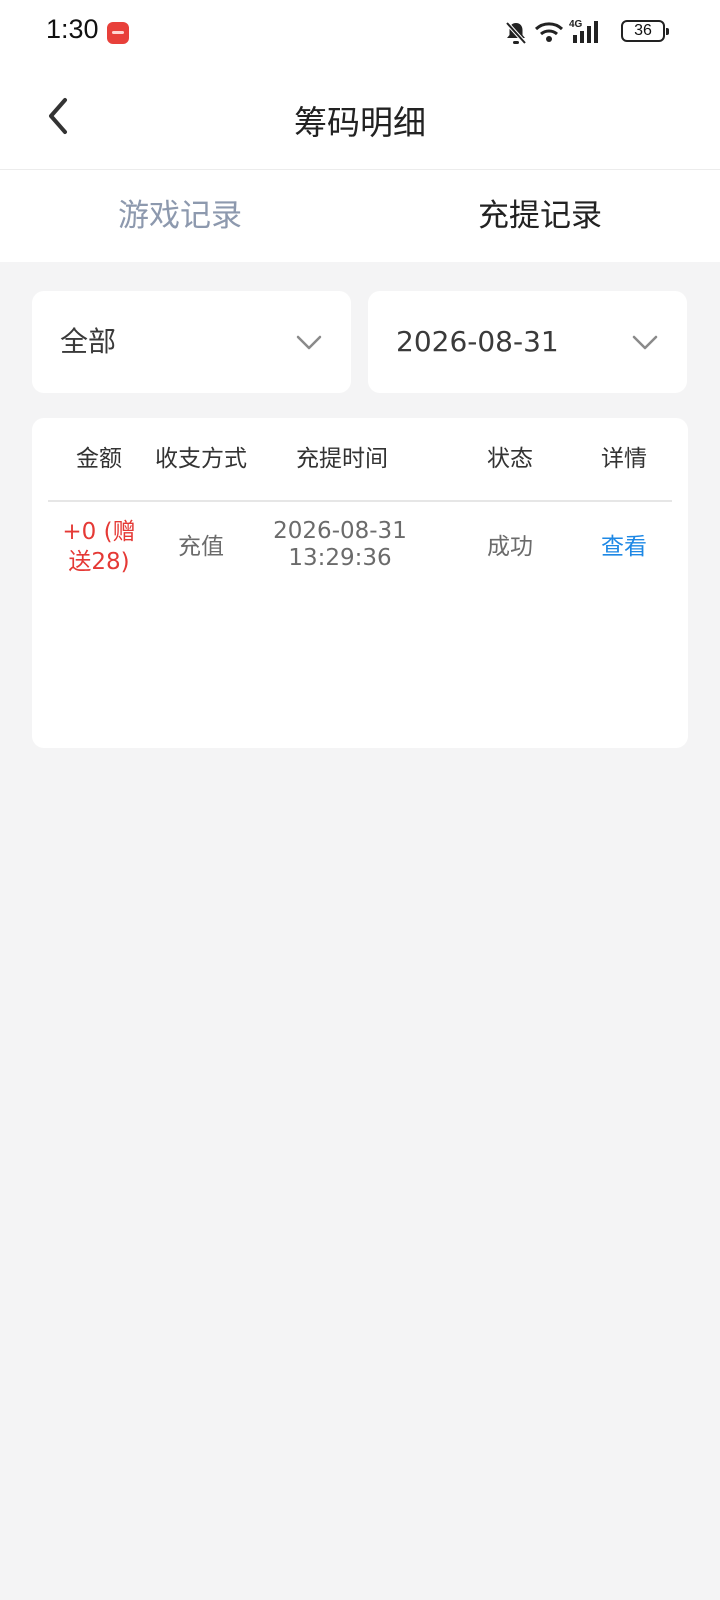 The width and height of the screenshot is (720, 1600). Describe the element at coordinates (342, 459) in the screenshot. I see `column-header-time: 充提时间` at that location.